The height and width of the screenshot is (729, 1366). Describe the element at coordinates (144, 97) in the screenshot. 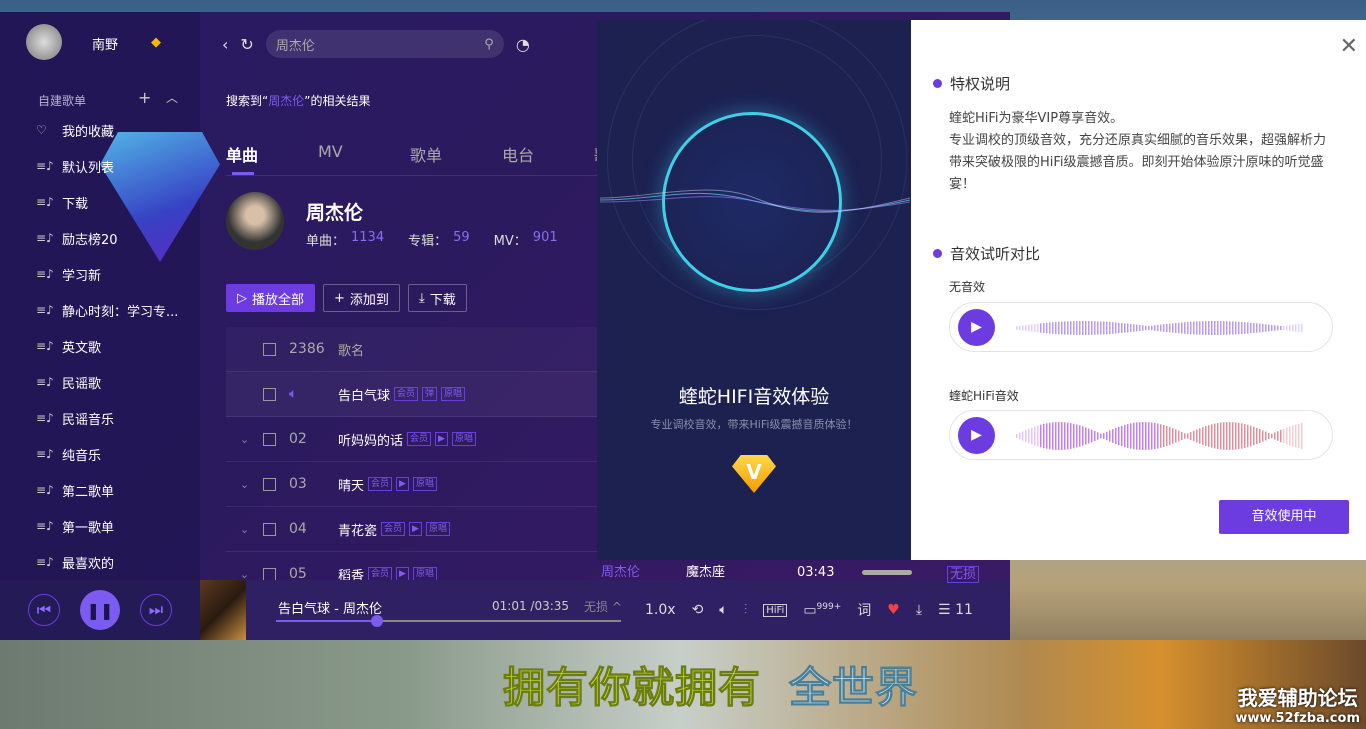

I see `add-playlist-icon: +` at that location.